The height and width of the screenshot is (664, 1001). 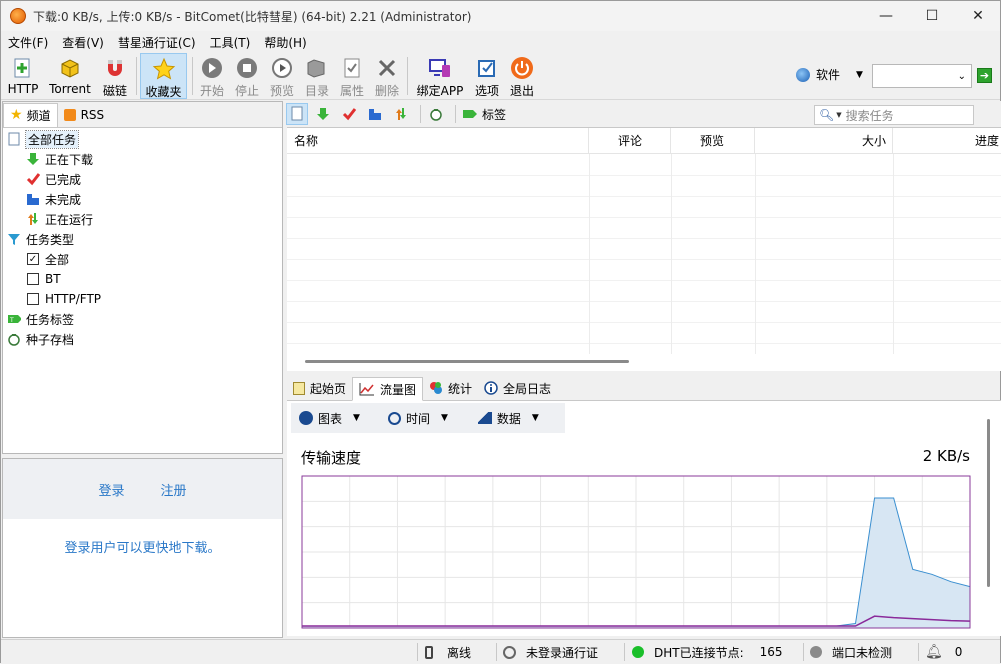 I want to click on preview-button: 预览, so click(x=282, y=76).